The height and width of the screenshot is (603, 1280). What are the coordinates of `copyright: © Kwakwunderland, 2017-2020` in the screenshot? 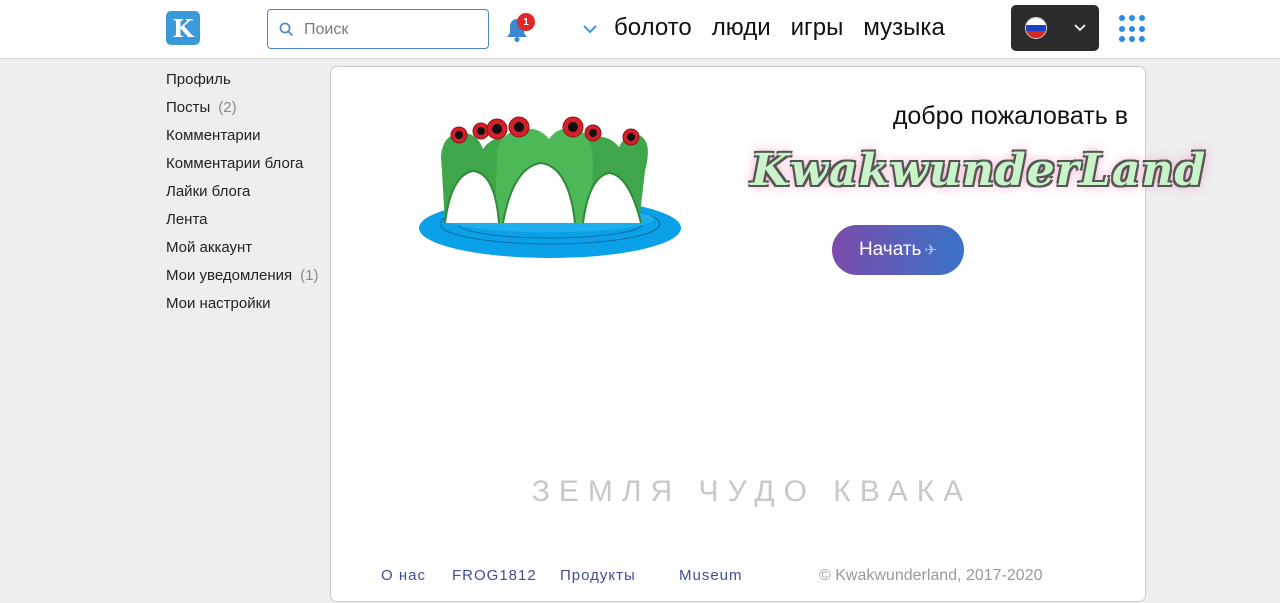 It's located at (931, 575).